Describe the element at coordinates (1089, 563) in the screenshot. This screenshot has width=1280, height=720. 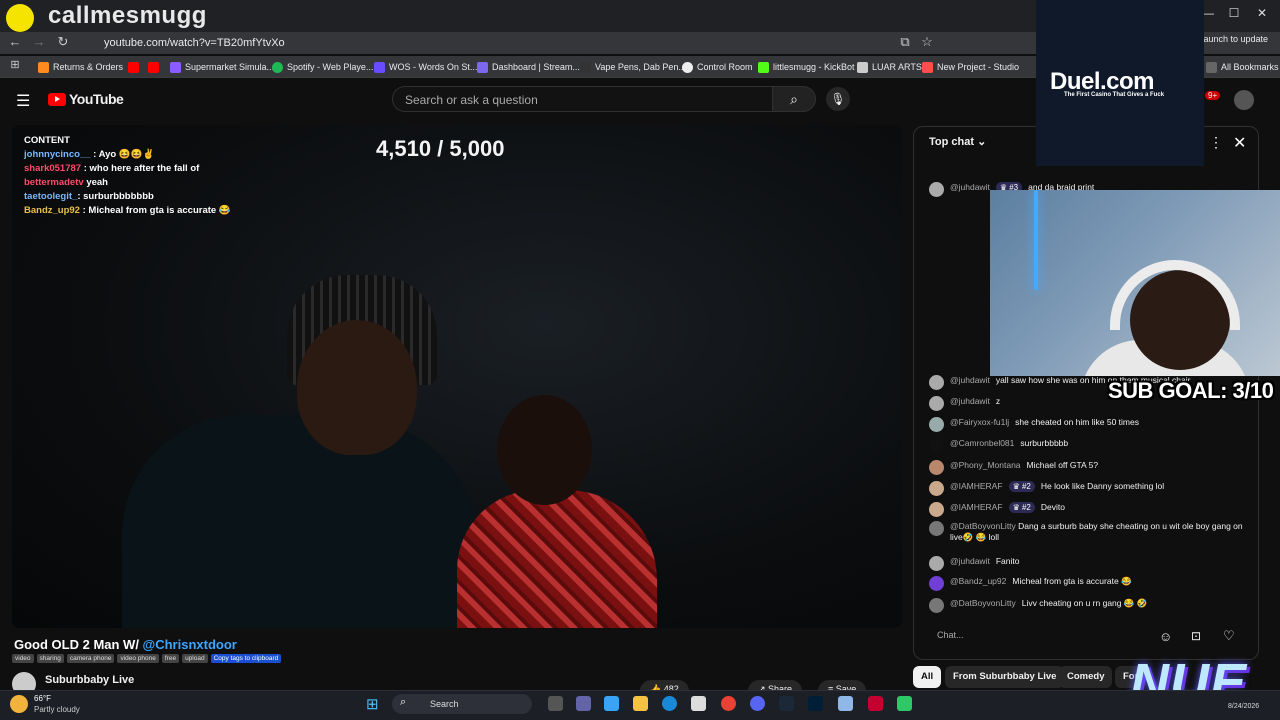
I see `chat-message: @juhdawit Fanito` at that location.